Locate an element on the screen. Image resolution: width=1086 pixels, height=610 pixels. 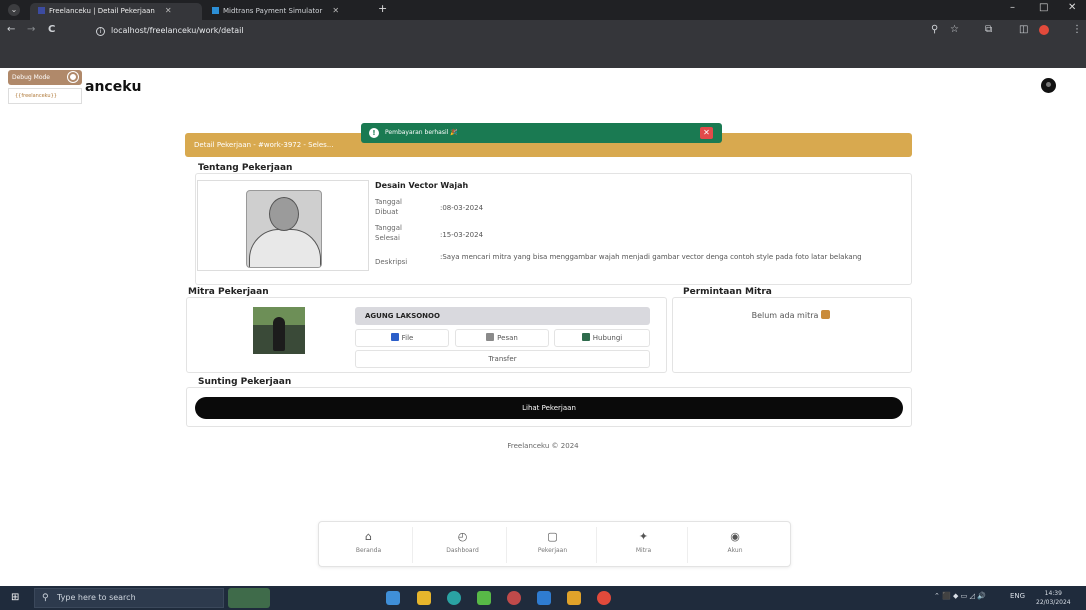
toast-message: Pembayaran berhasil 🎉 is located at coordinates (421, 132).